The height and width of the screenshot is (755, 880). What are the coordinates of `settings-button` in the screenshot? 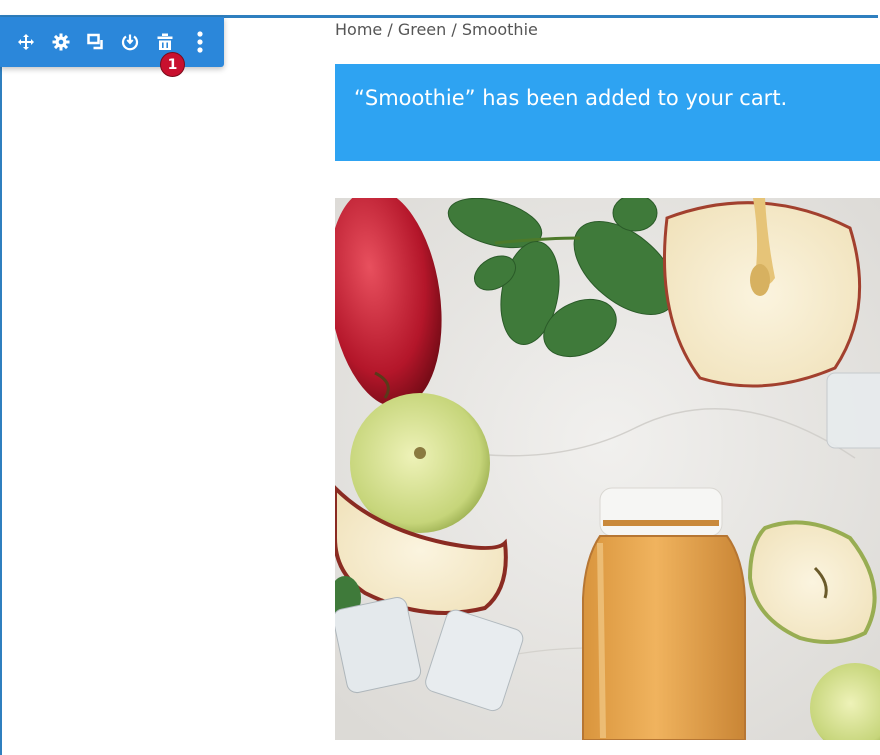 It's located at (61, 42).